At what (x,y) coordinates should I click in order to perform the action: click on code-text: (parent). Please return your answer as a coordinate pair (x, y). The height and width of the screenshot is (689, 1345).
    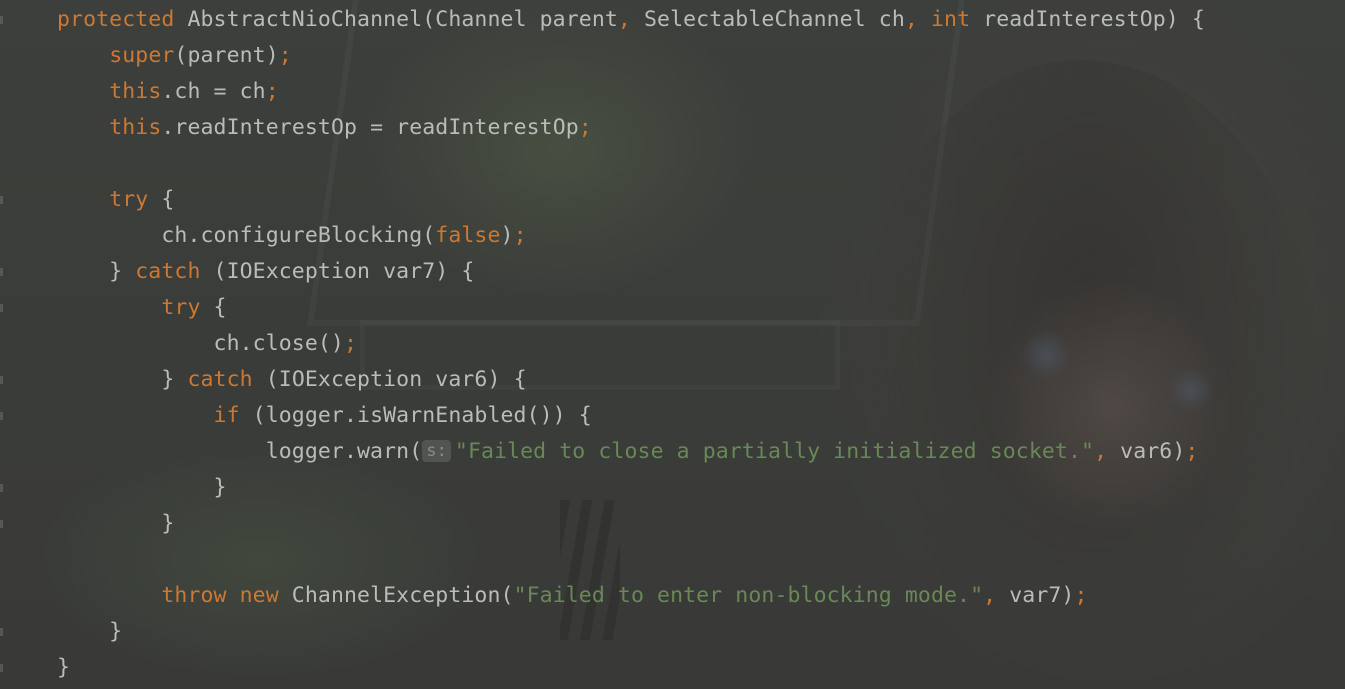
    Looking at the image, I should click on (226, 55).